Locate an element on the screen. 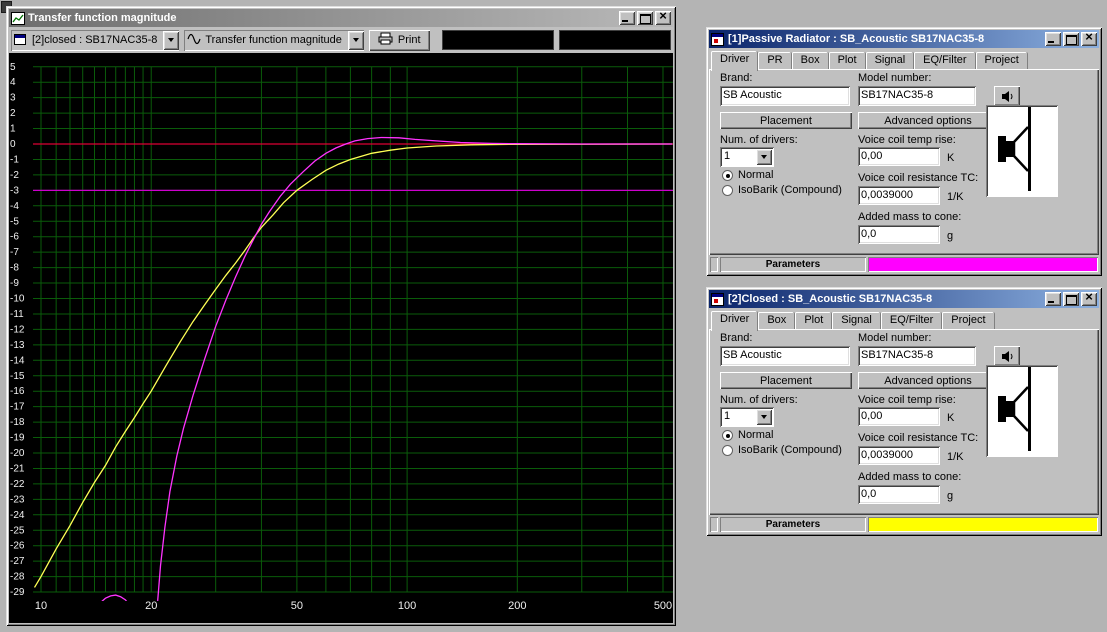 This screenshot has width=1107, height=632. status-color-bar is located at coordinates (983, 264).